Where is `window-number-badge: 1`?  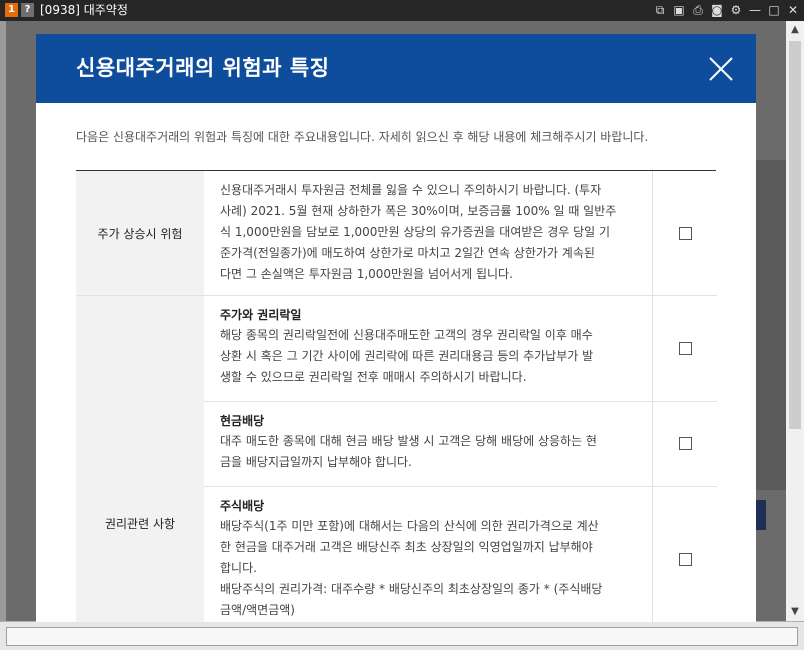 window-number-badge: 1 is located at coordinates (11, 10).